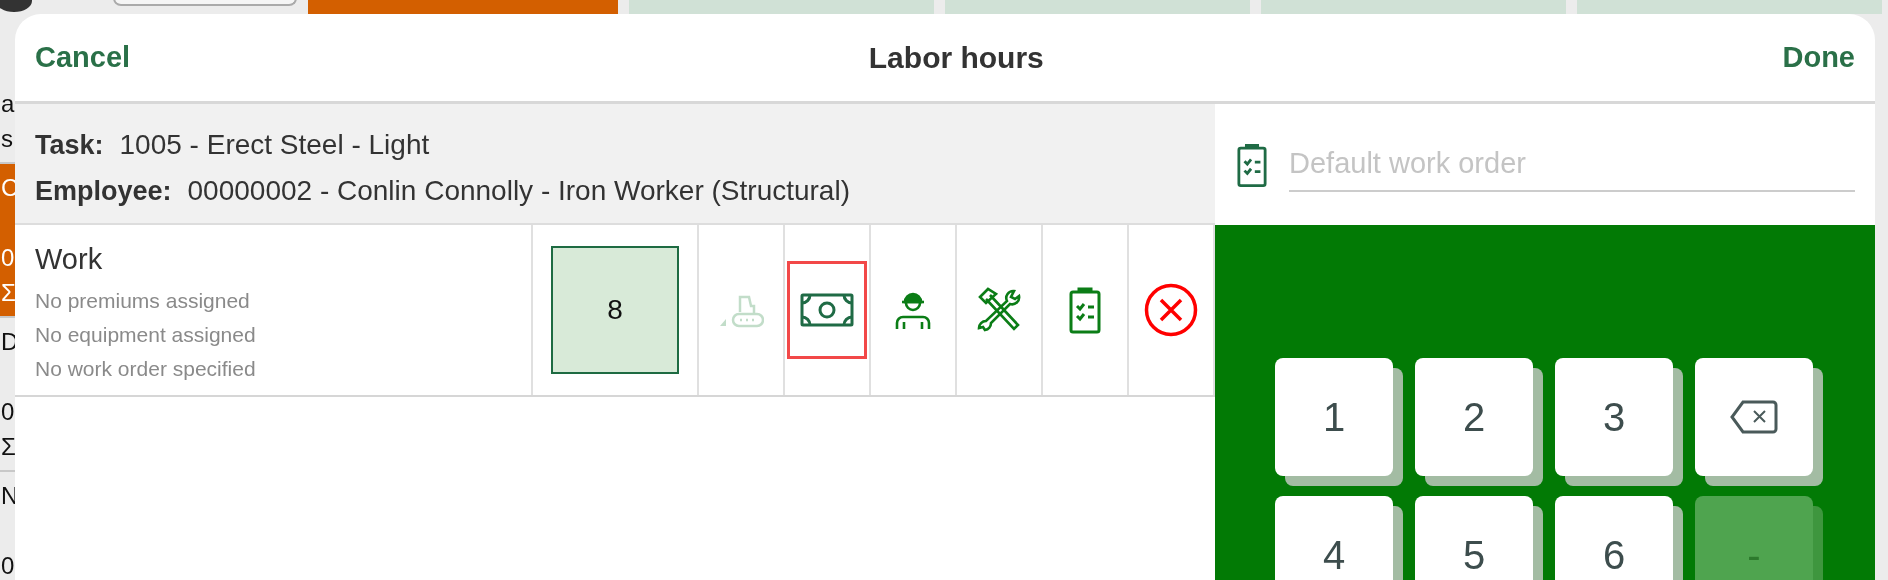 The width and height of the screenshot is (1888, 580). Describe the element at coordinates (274, 144) in the screenshot. I see `field-value: 1005 - Erect Steel - Light` at that location.